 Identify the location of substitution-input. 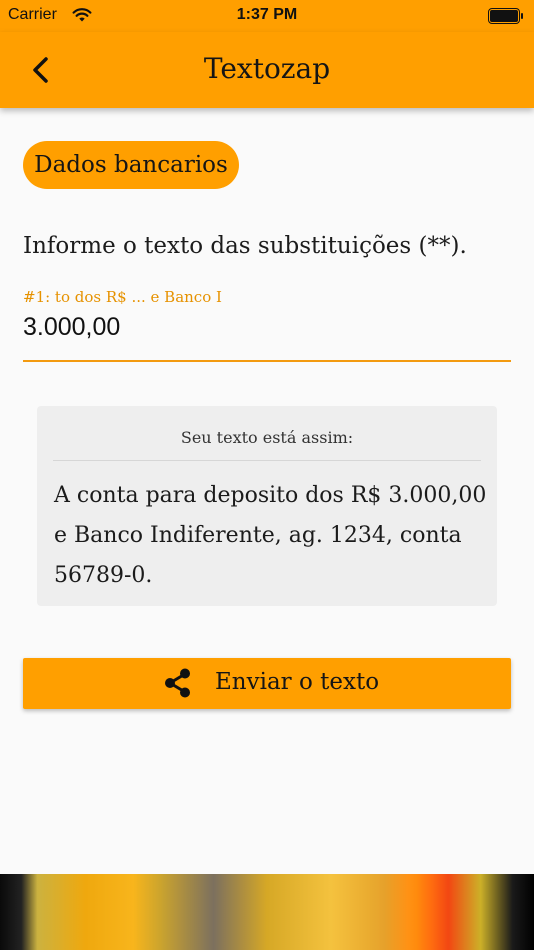
(267, 335).